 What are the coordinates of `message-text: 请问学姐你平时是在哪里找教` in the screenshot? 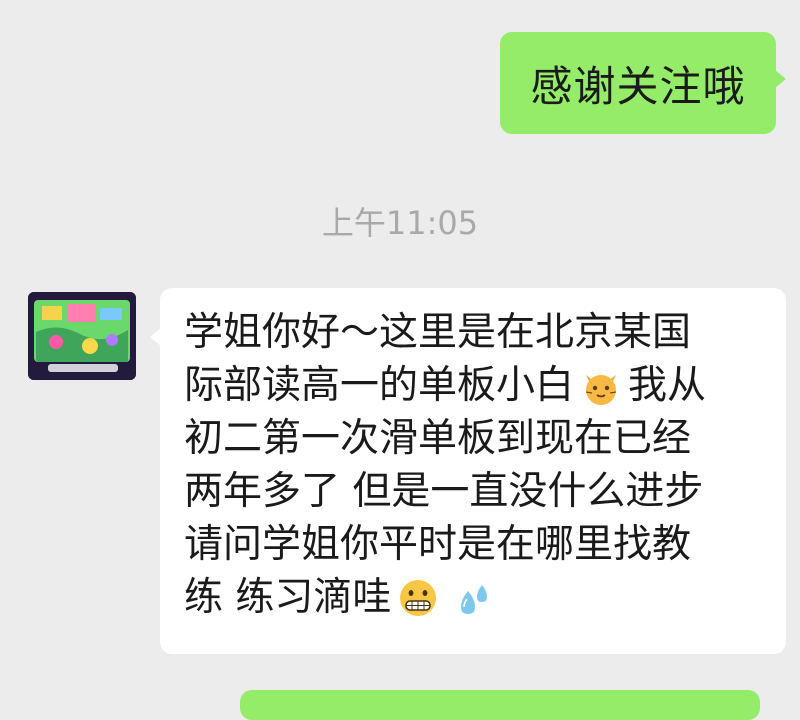 It's located at (438, 544).